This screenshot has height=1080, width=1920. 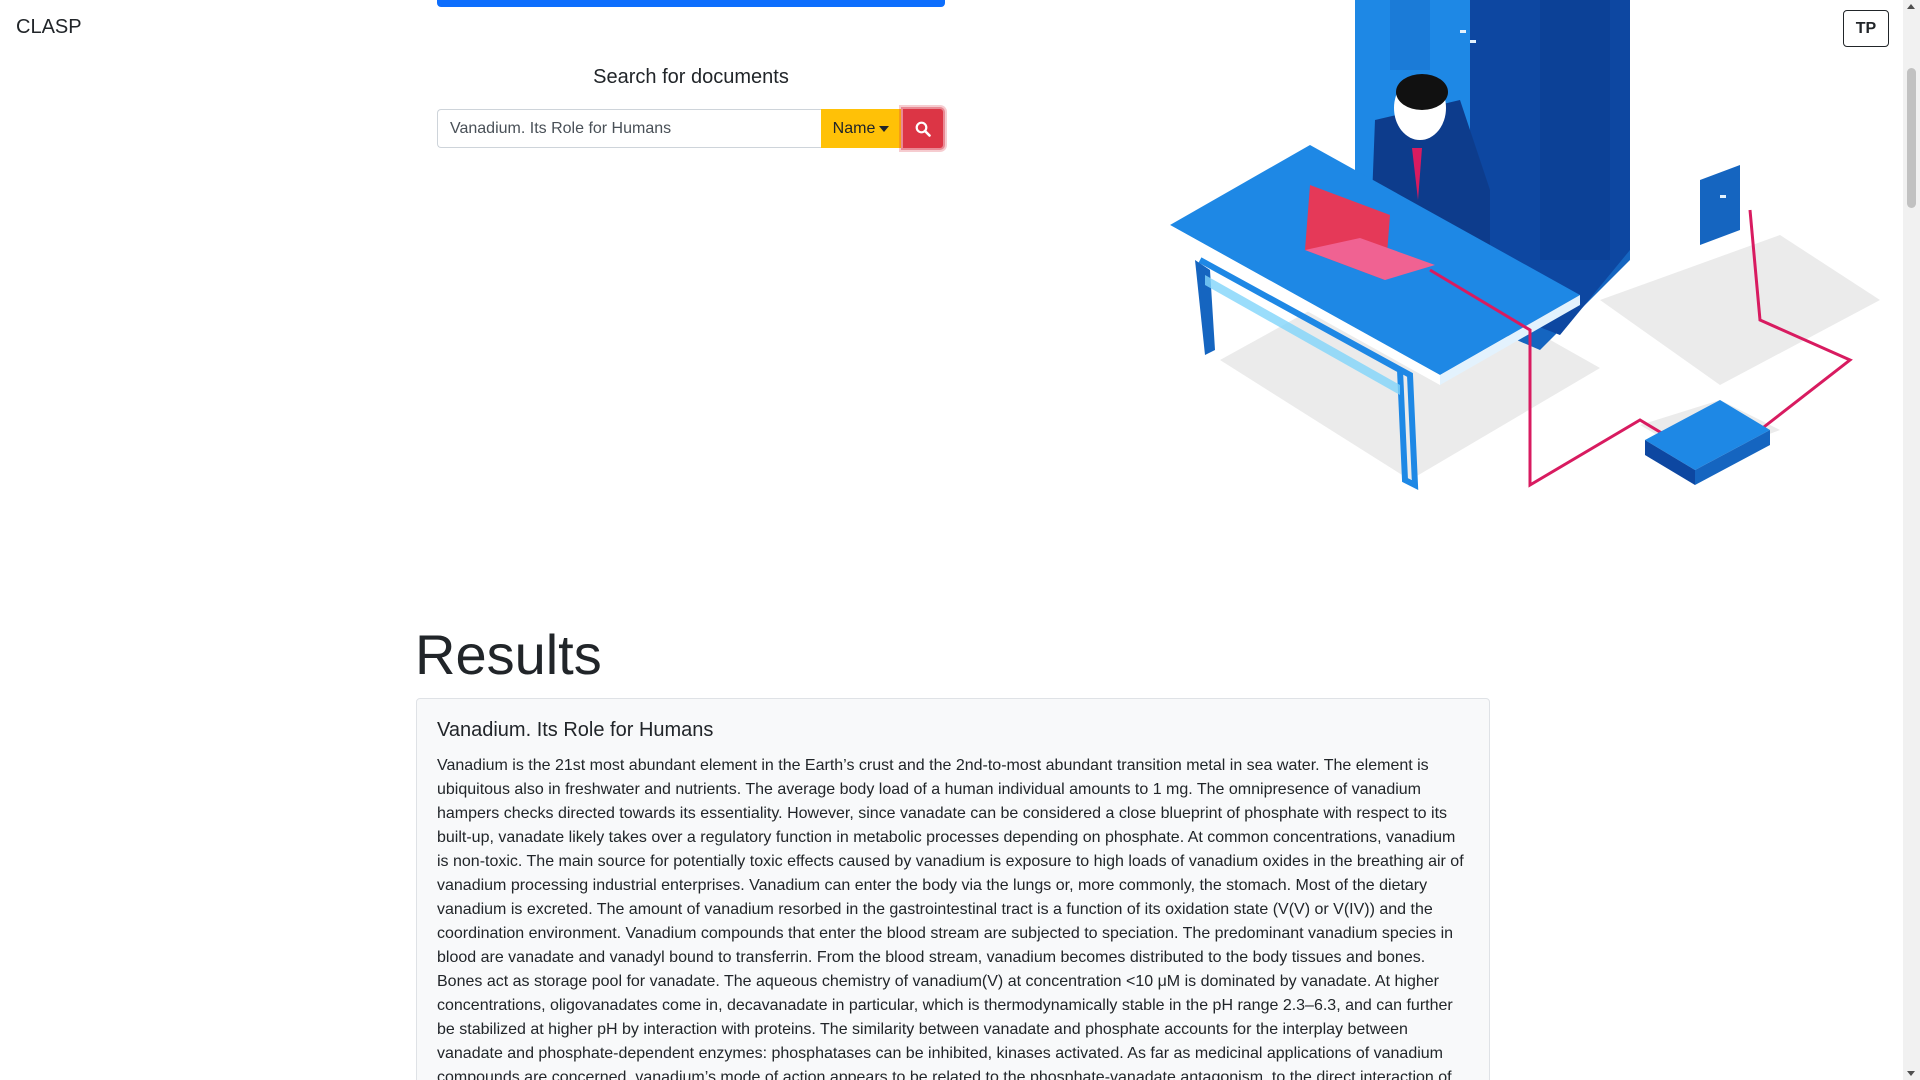 What do you see at coordinates (691, 3) in the screenshot?
I see `top-primary-bar` at bounding box center [691, 3].